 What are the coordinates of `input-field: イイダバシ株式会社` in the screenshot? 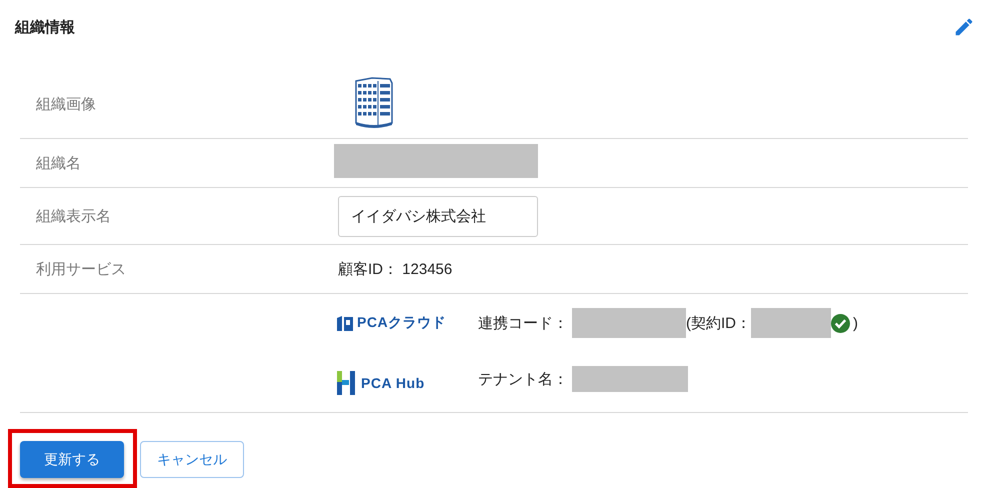 It's located at (438, 216).